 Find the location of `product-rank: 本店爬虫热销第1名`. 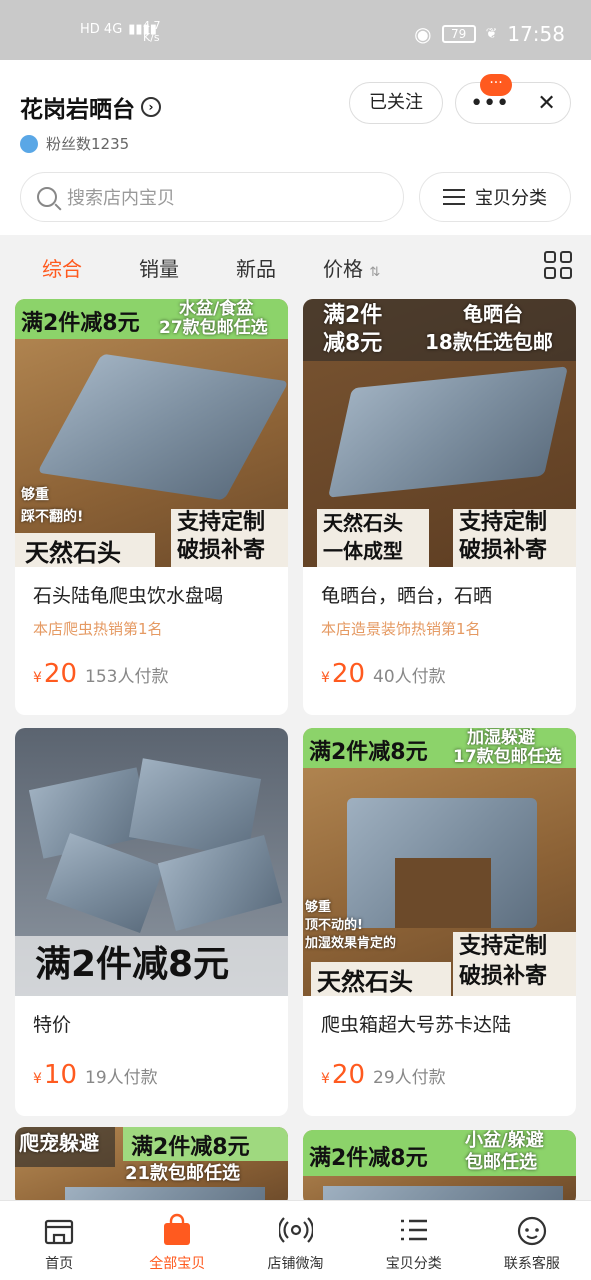

product-rank: 本店爬虫热销第1名 is located at coordinates (98, 629).